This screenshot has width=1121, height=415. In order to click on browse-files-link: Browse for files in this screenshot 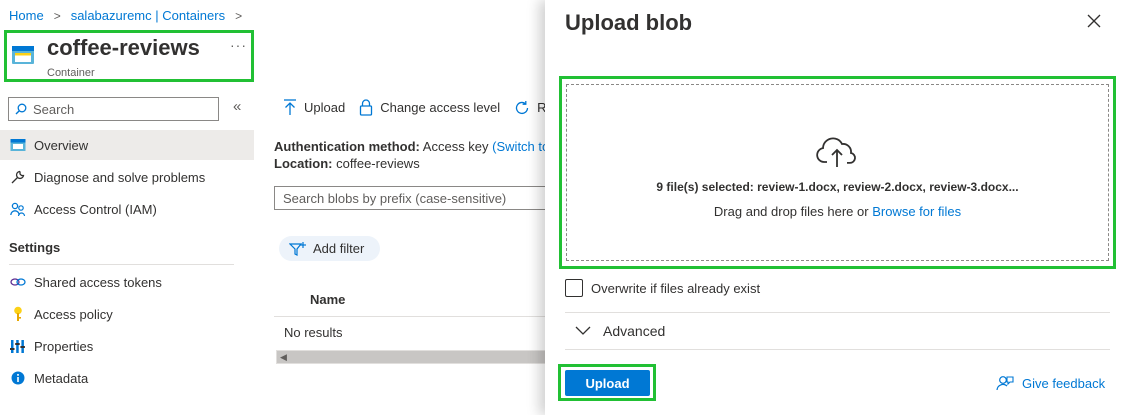, I will do `click(916, 211)`.